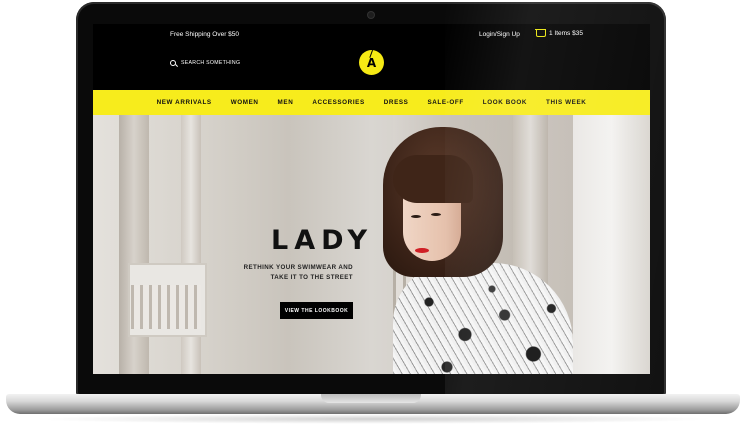 This screenshot has height=440, width=746. What do you see at coordinates (540, 33) in the screenshot?
I see `cart-icon` at bounding box center [540, 33].